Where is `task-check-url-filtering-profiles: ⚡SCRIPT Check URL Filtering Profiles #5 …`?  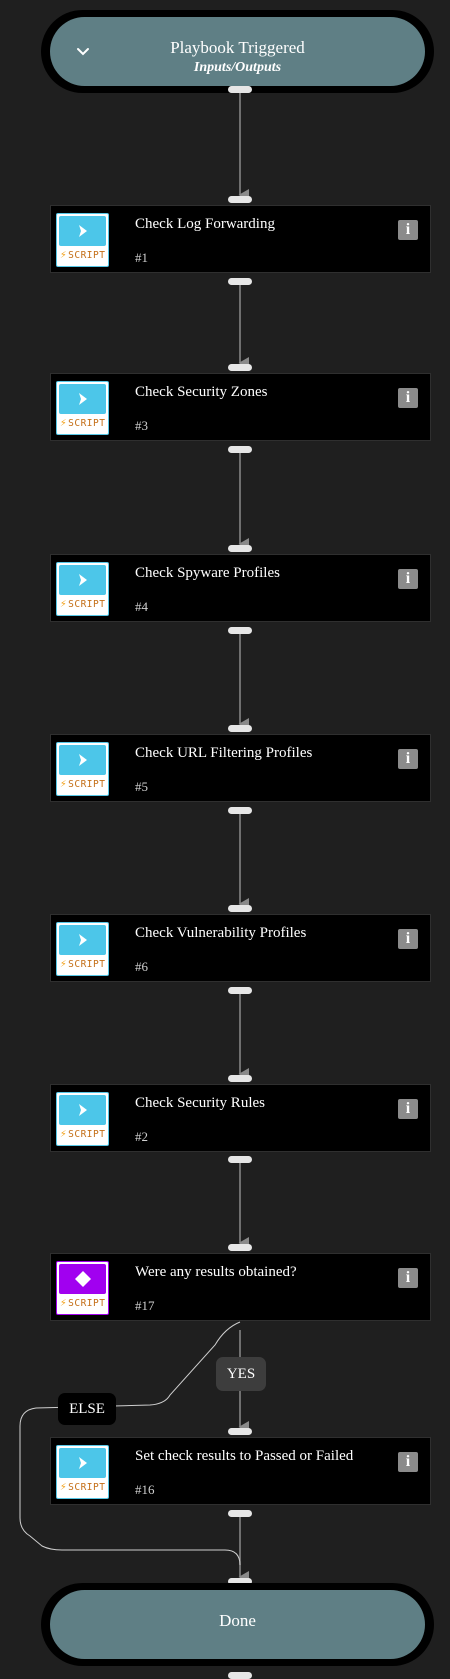
task-check-url-filtering-profiles: ⚡SCRIPT Check URL Filtering Profiles #5 … is located at coordinates (240, 768).